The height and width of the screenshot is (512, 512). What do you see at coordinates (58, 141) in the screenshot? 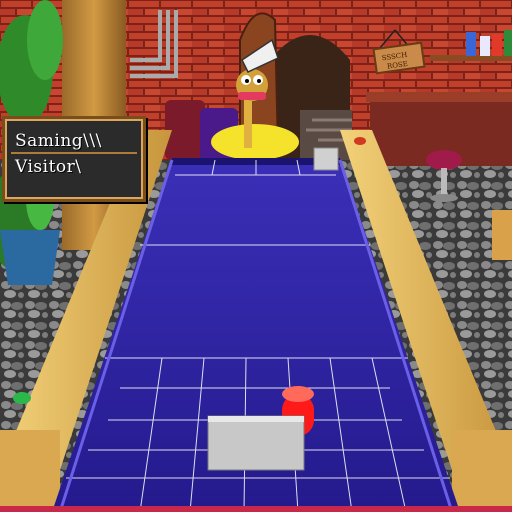
I see `player-name: Saming\\\` at bounding box center [58, 141].